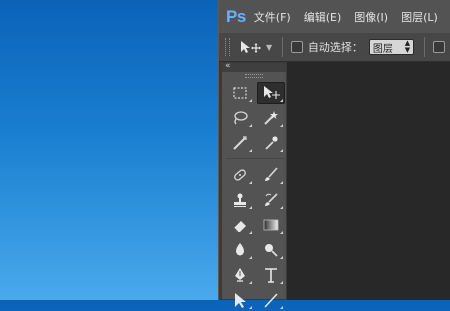 The height and width of the screenshot is (311, 450). What do you see at coordinates (371, 17) in the screenshot?
I see `menu-image: 图像(I)` at bounding box center [371, 17].